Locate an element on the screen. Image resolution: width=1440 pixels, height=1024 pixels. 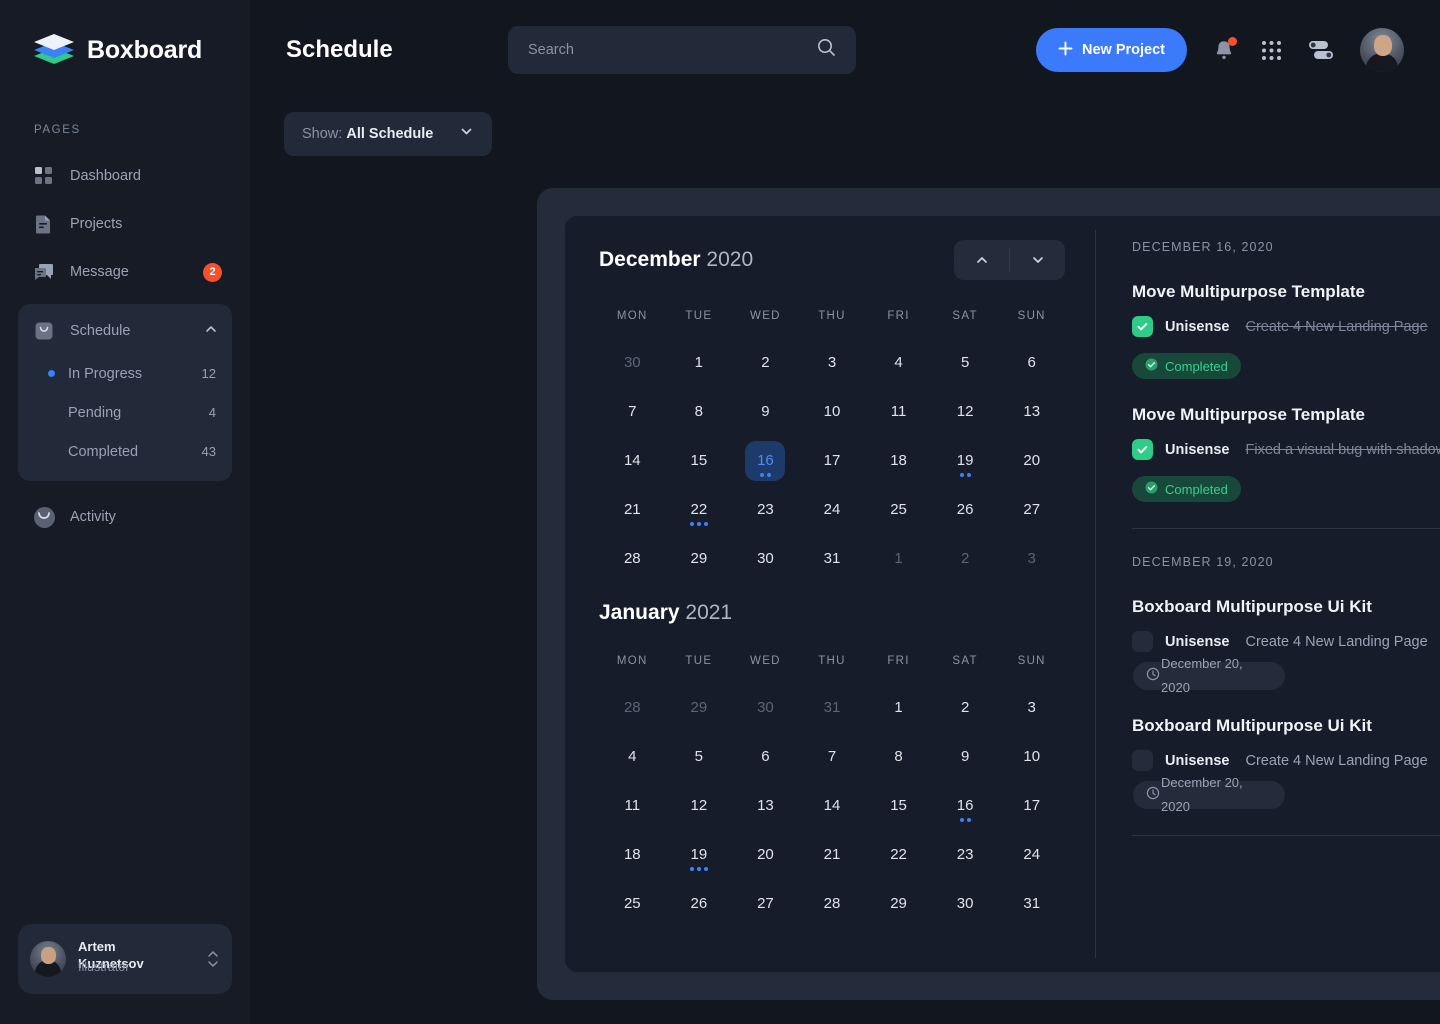
sidebar-item-projects: Projects is located at coordinates (125, 224).